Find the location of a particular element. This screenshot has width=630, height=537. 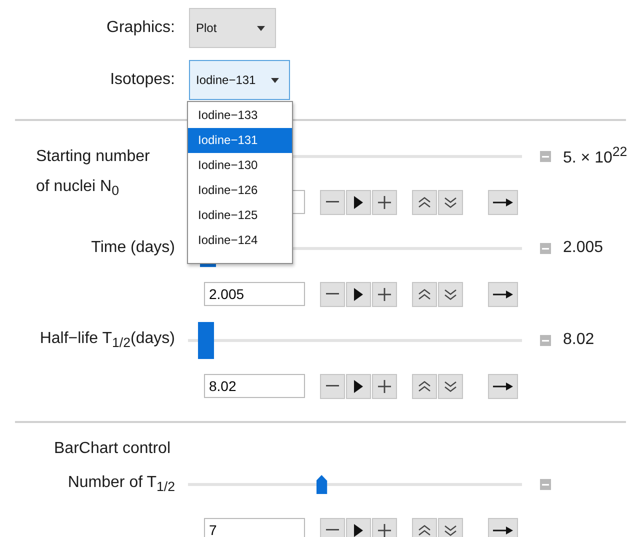

isotope-option: Iodine−131 is located at coordinates (240, 140).